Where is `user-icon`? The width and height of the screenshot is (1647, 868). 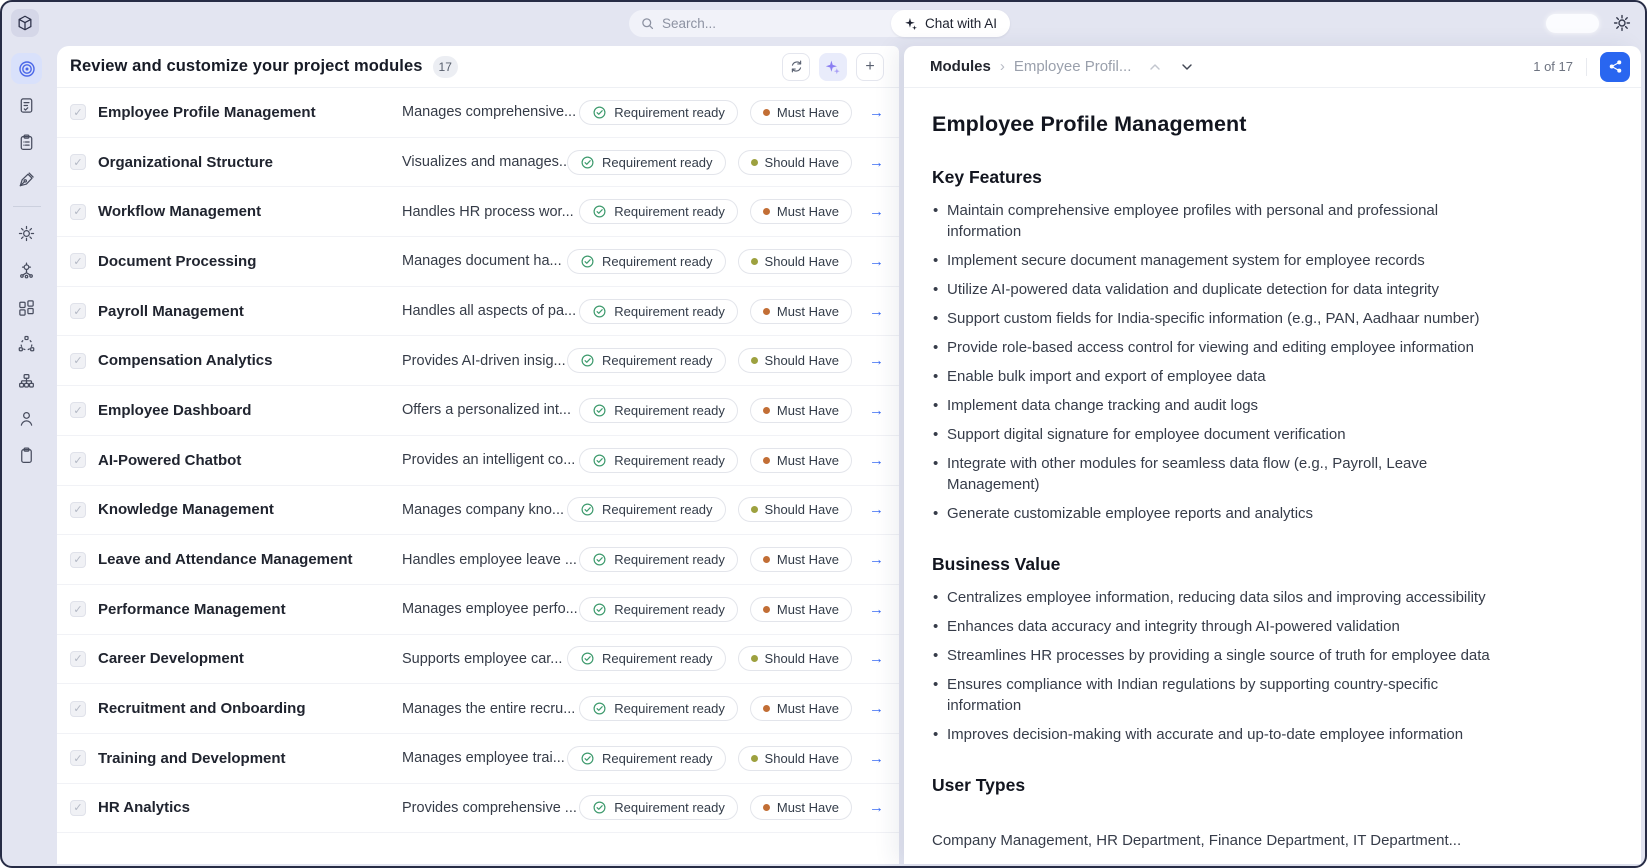 user-icon is located at coordinates (26, 418).